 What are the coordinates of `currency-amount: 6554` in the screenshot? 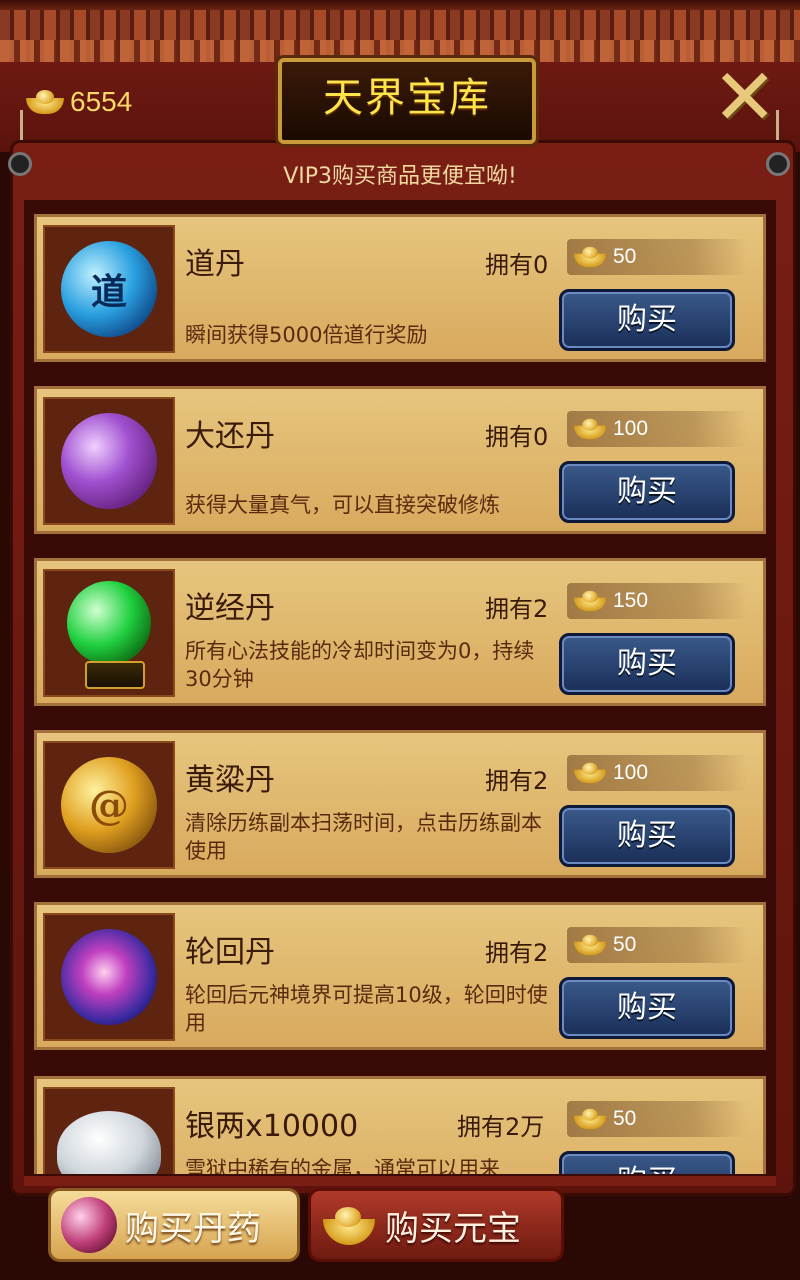 It's located at (101, 101).